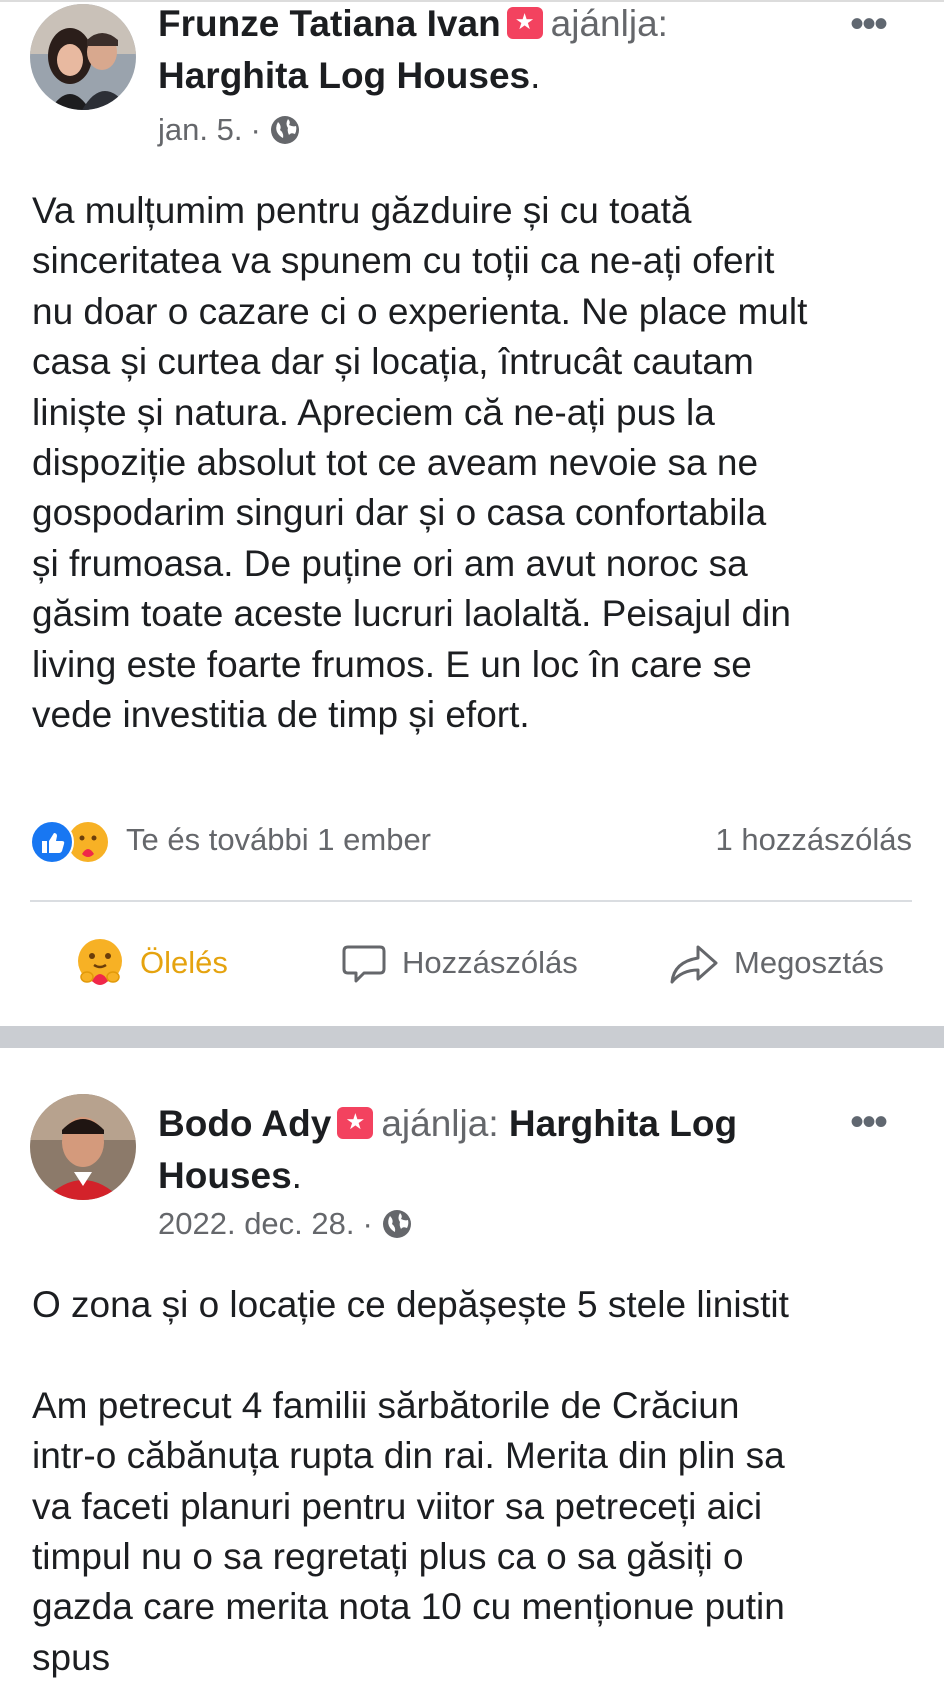 The image size is (944, 1703). What do you see at coordinates (364, 964) in the screenshot?
I see `comment-bubble-icon` at bounding box center [364, 964].